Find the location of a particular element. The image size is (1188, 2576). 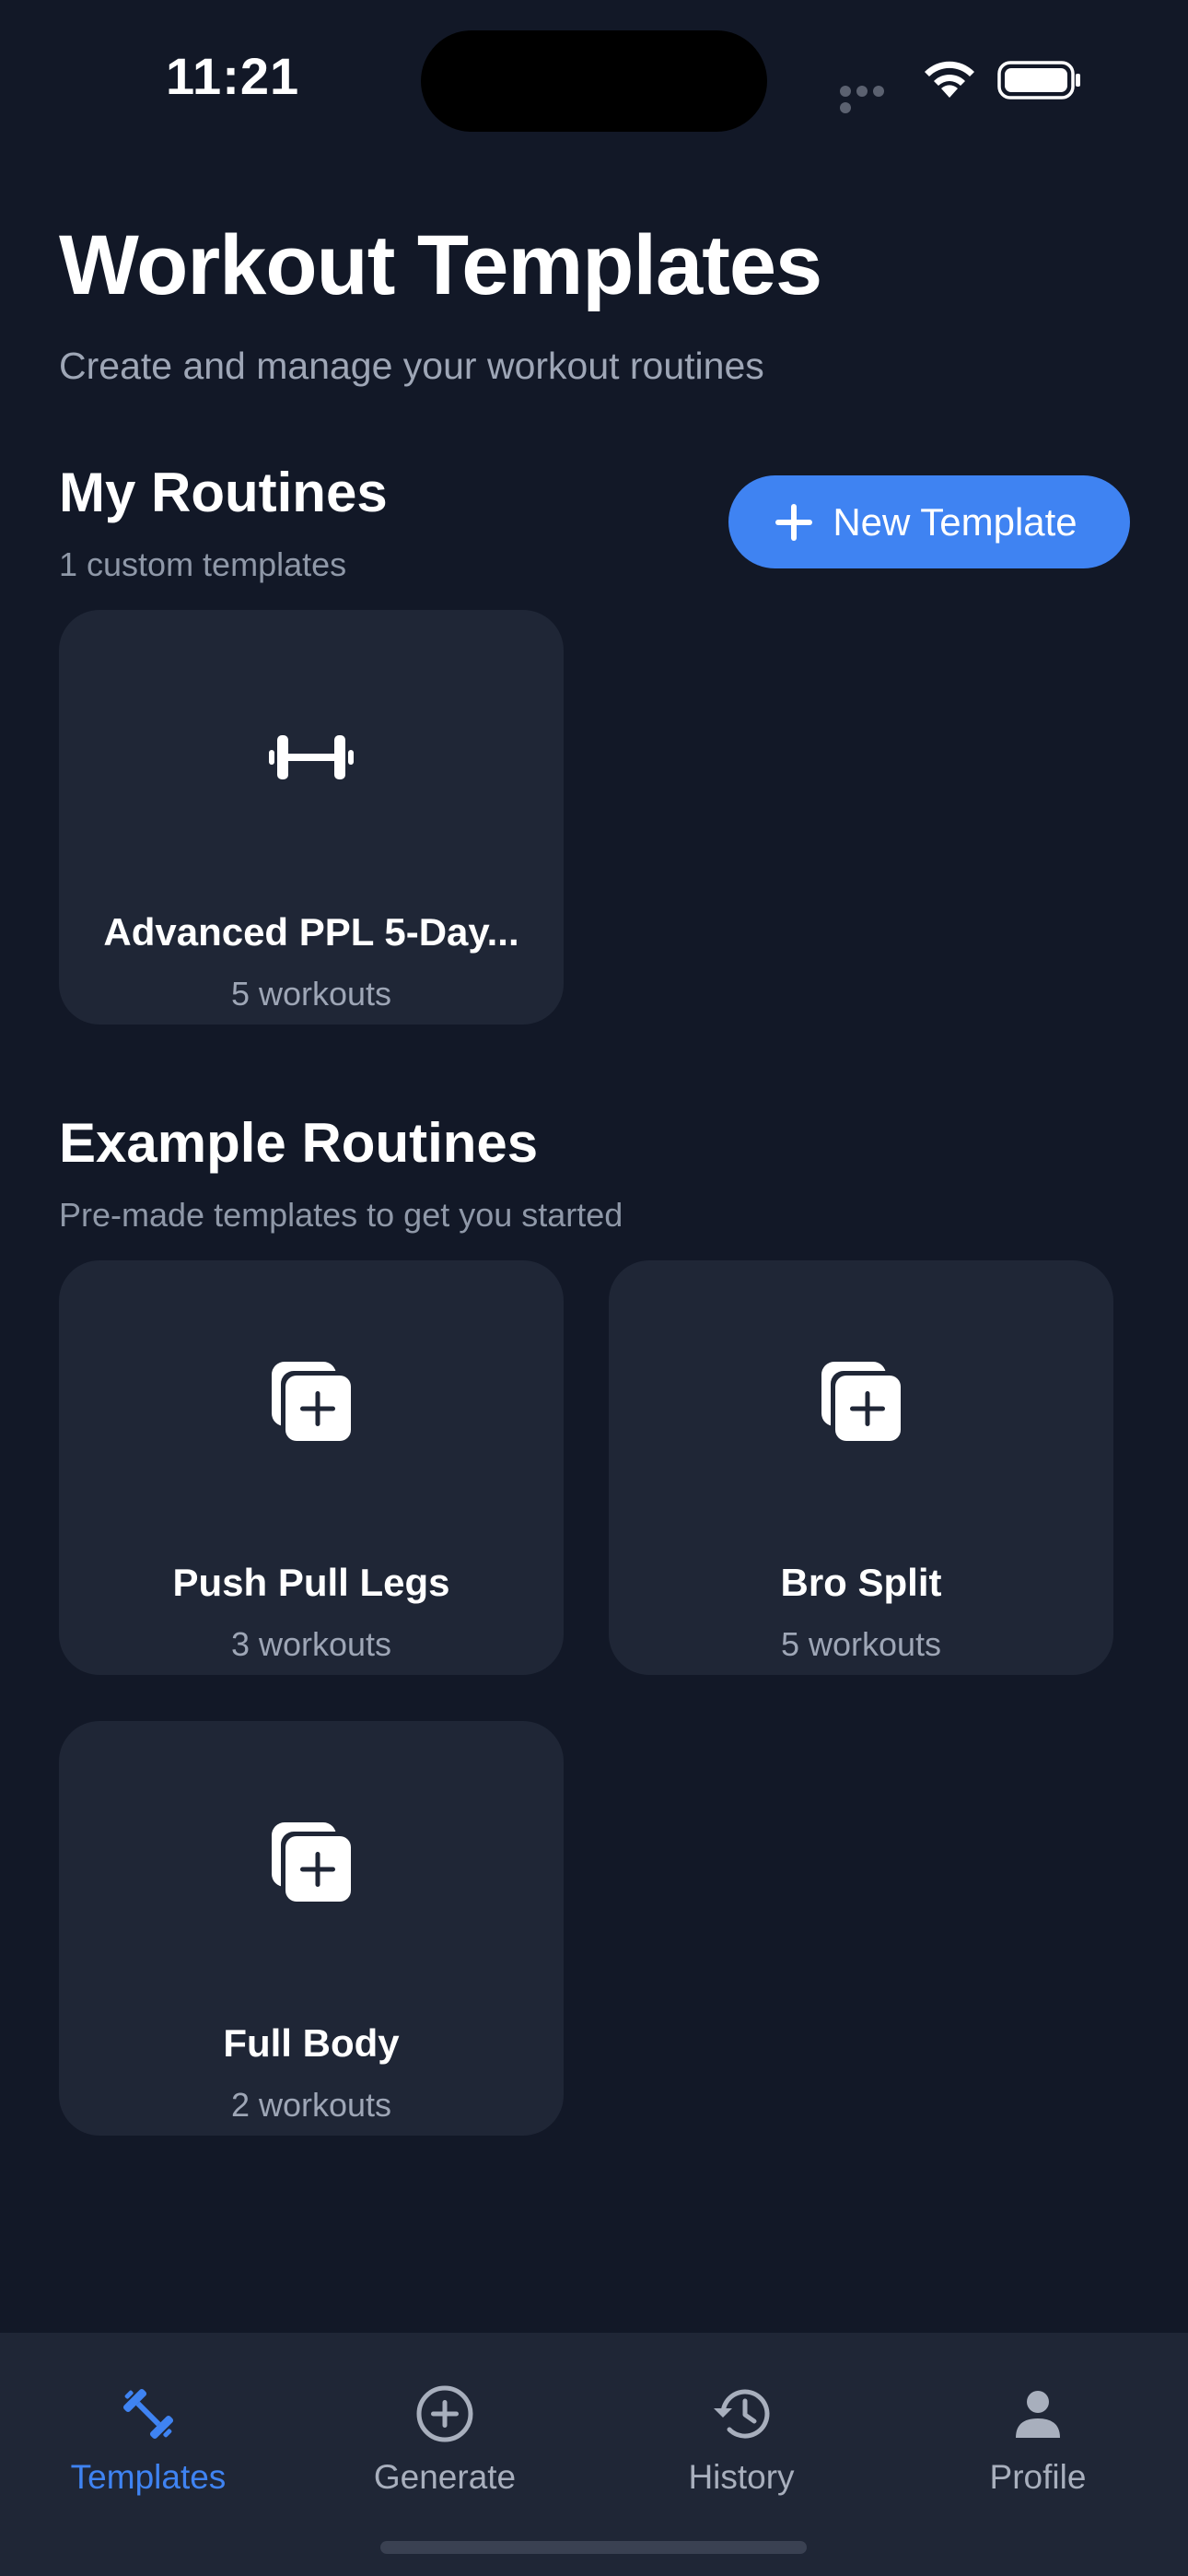

my-routines-title: My Routines is located at coordinates (223, 493).